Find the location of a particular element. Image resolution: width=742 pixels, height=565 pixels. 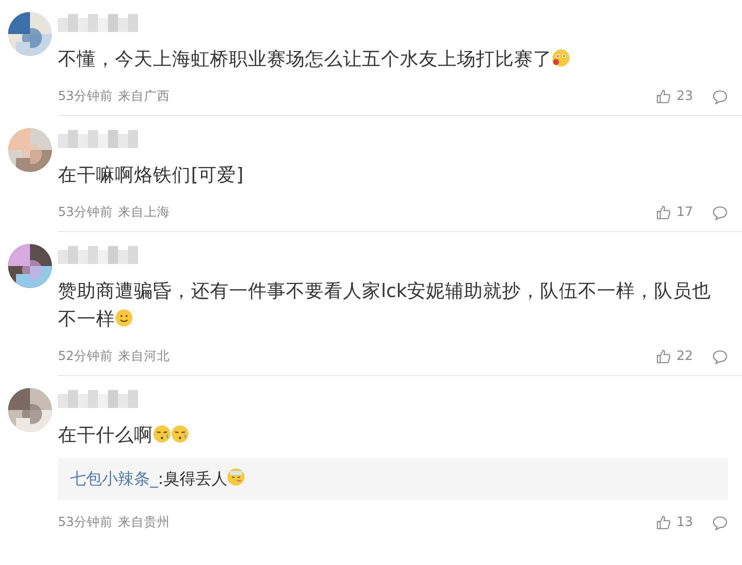

reply-text: :臭得丢人 is located at coordinates (193, 478).